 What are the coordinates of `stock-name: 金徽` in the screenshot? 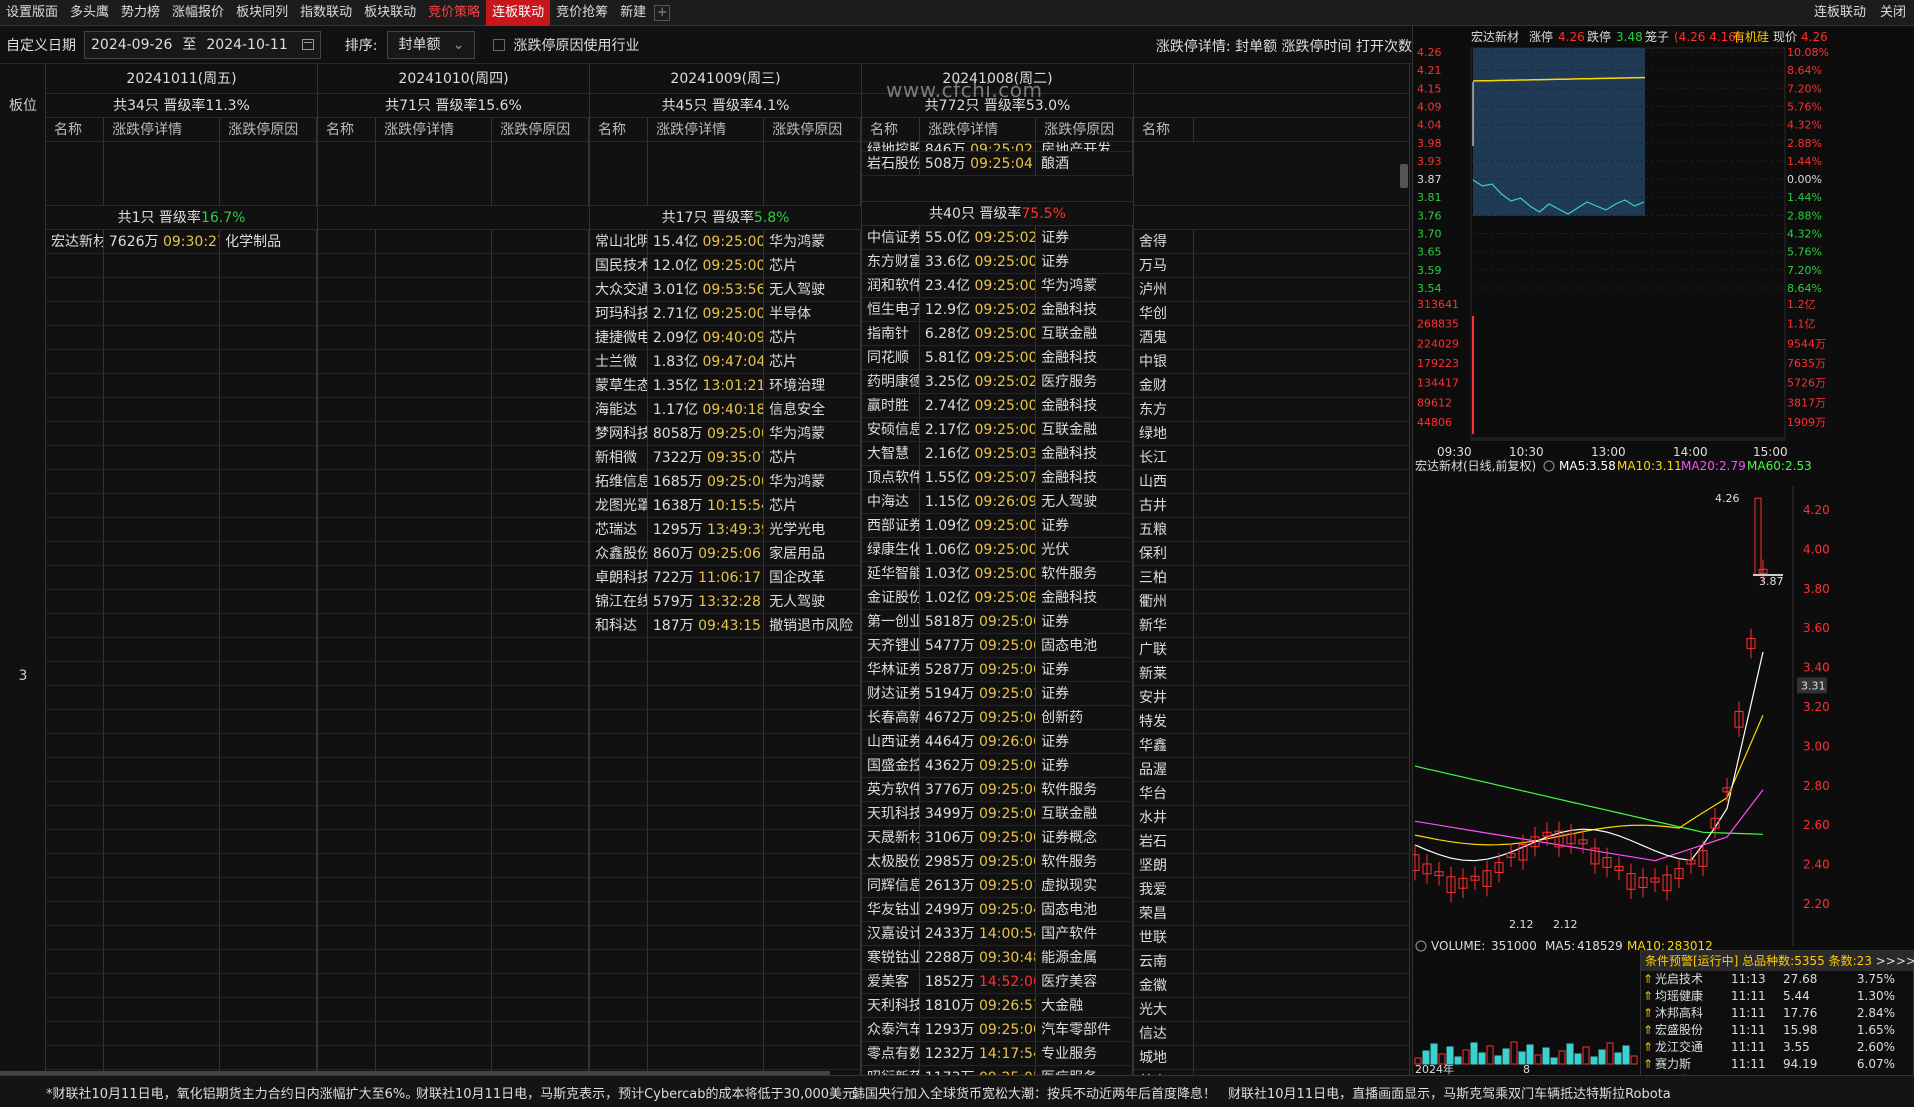 It's located at (1164, 985).